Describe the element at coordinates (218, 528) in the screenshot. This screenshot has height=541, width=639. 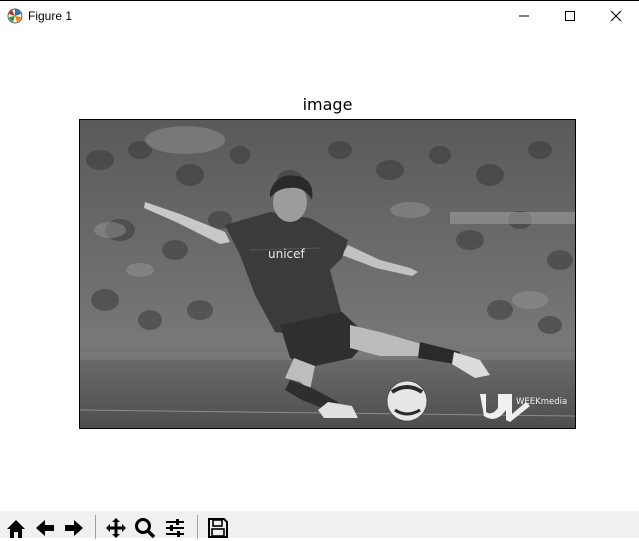
I see `save-button` at that location.